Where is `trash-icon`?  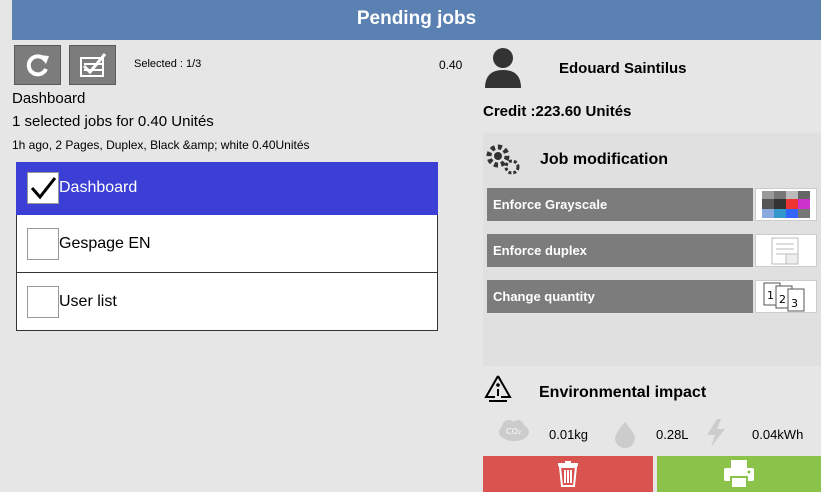
trash-icon is located at coordinates (568, 474).